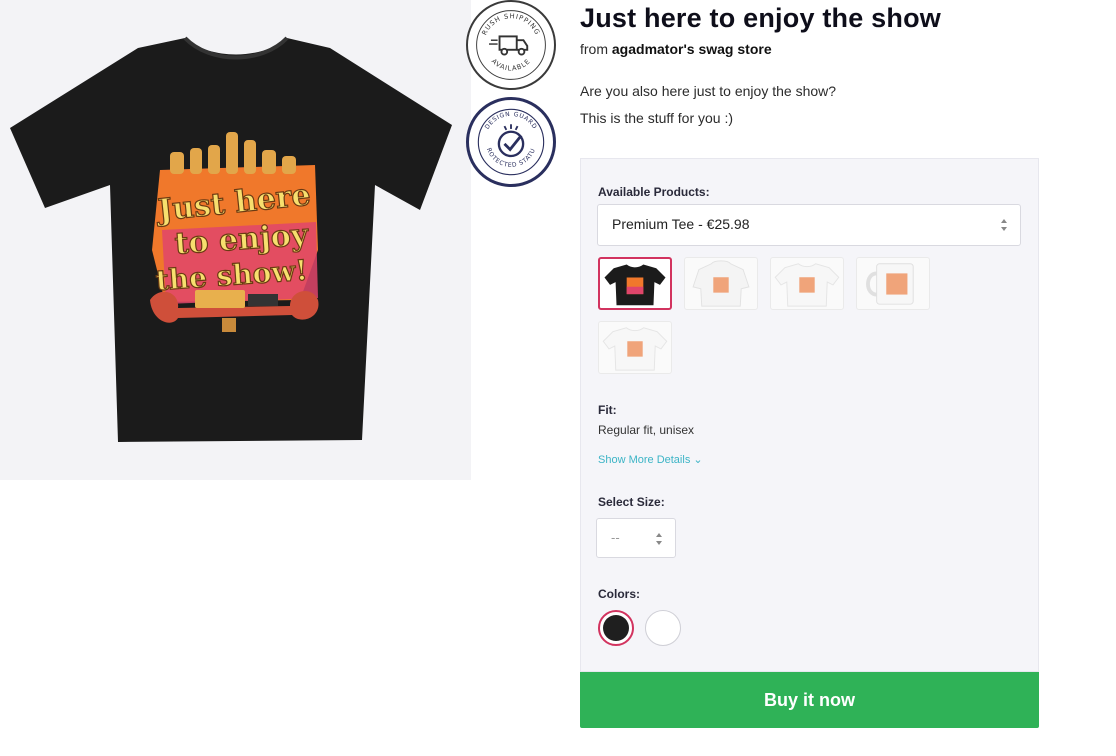  What do you see at coordinates (615, 537) in the screenshot?
I see `size-select-value: --` at bounding box center [615, 537].